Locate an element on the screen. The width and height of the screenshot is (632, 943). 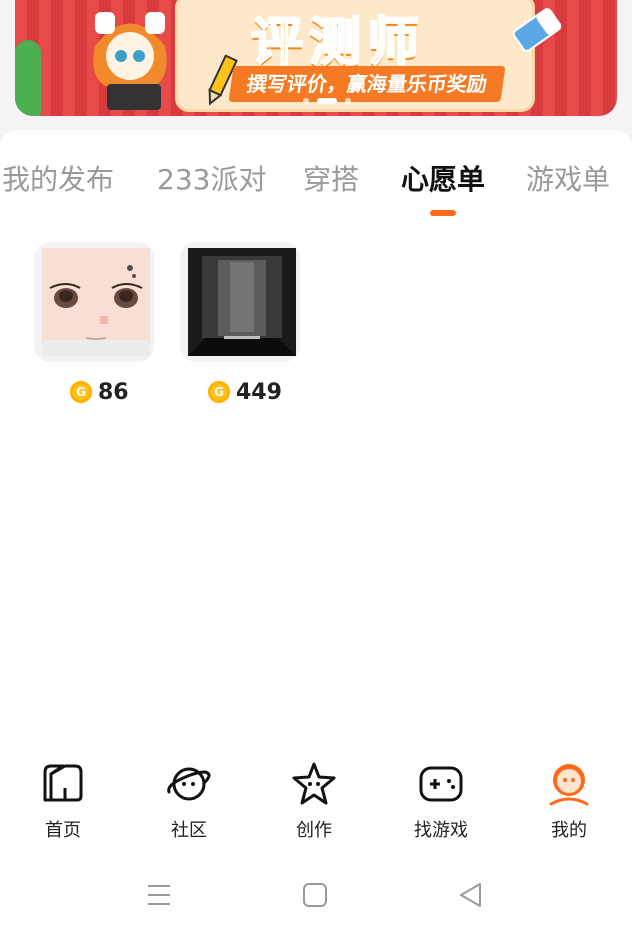
back-icon is located at coordinates (471, 895).